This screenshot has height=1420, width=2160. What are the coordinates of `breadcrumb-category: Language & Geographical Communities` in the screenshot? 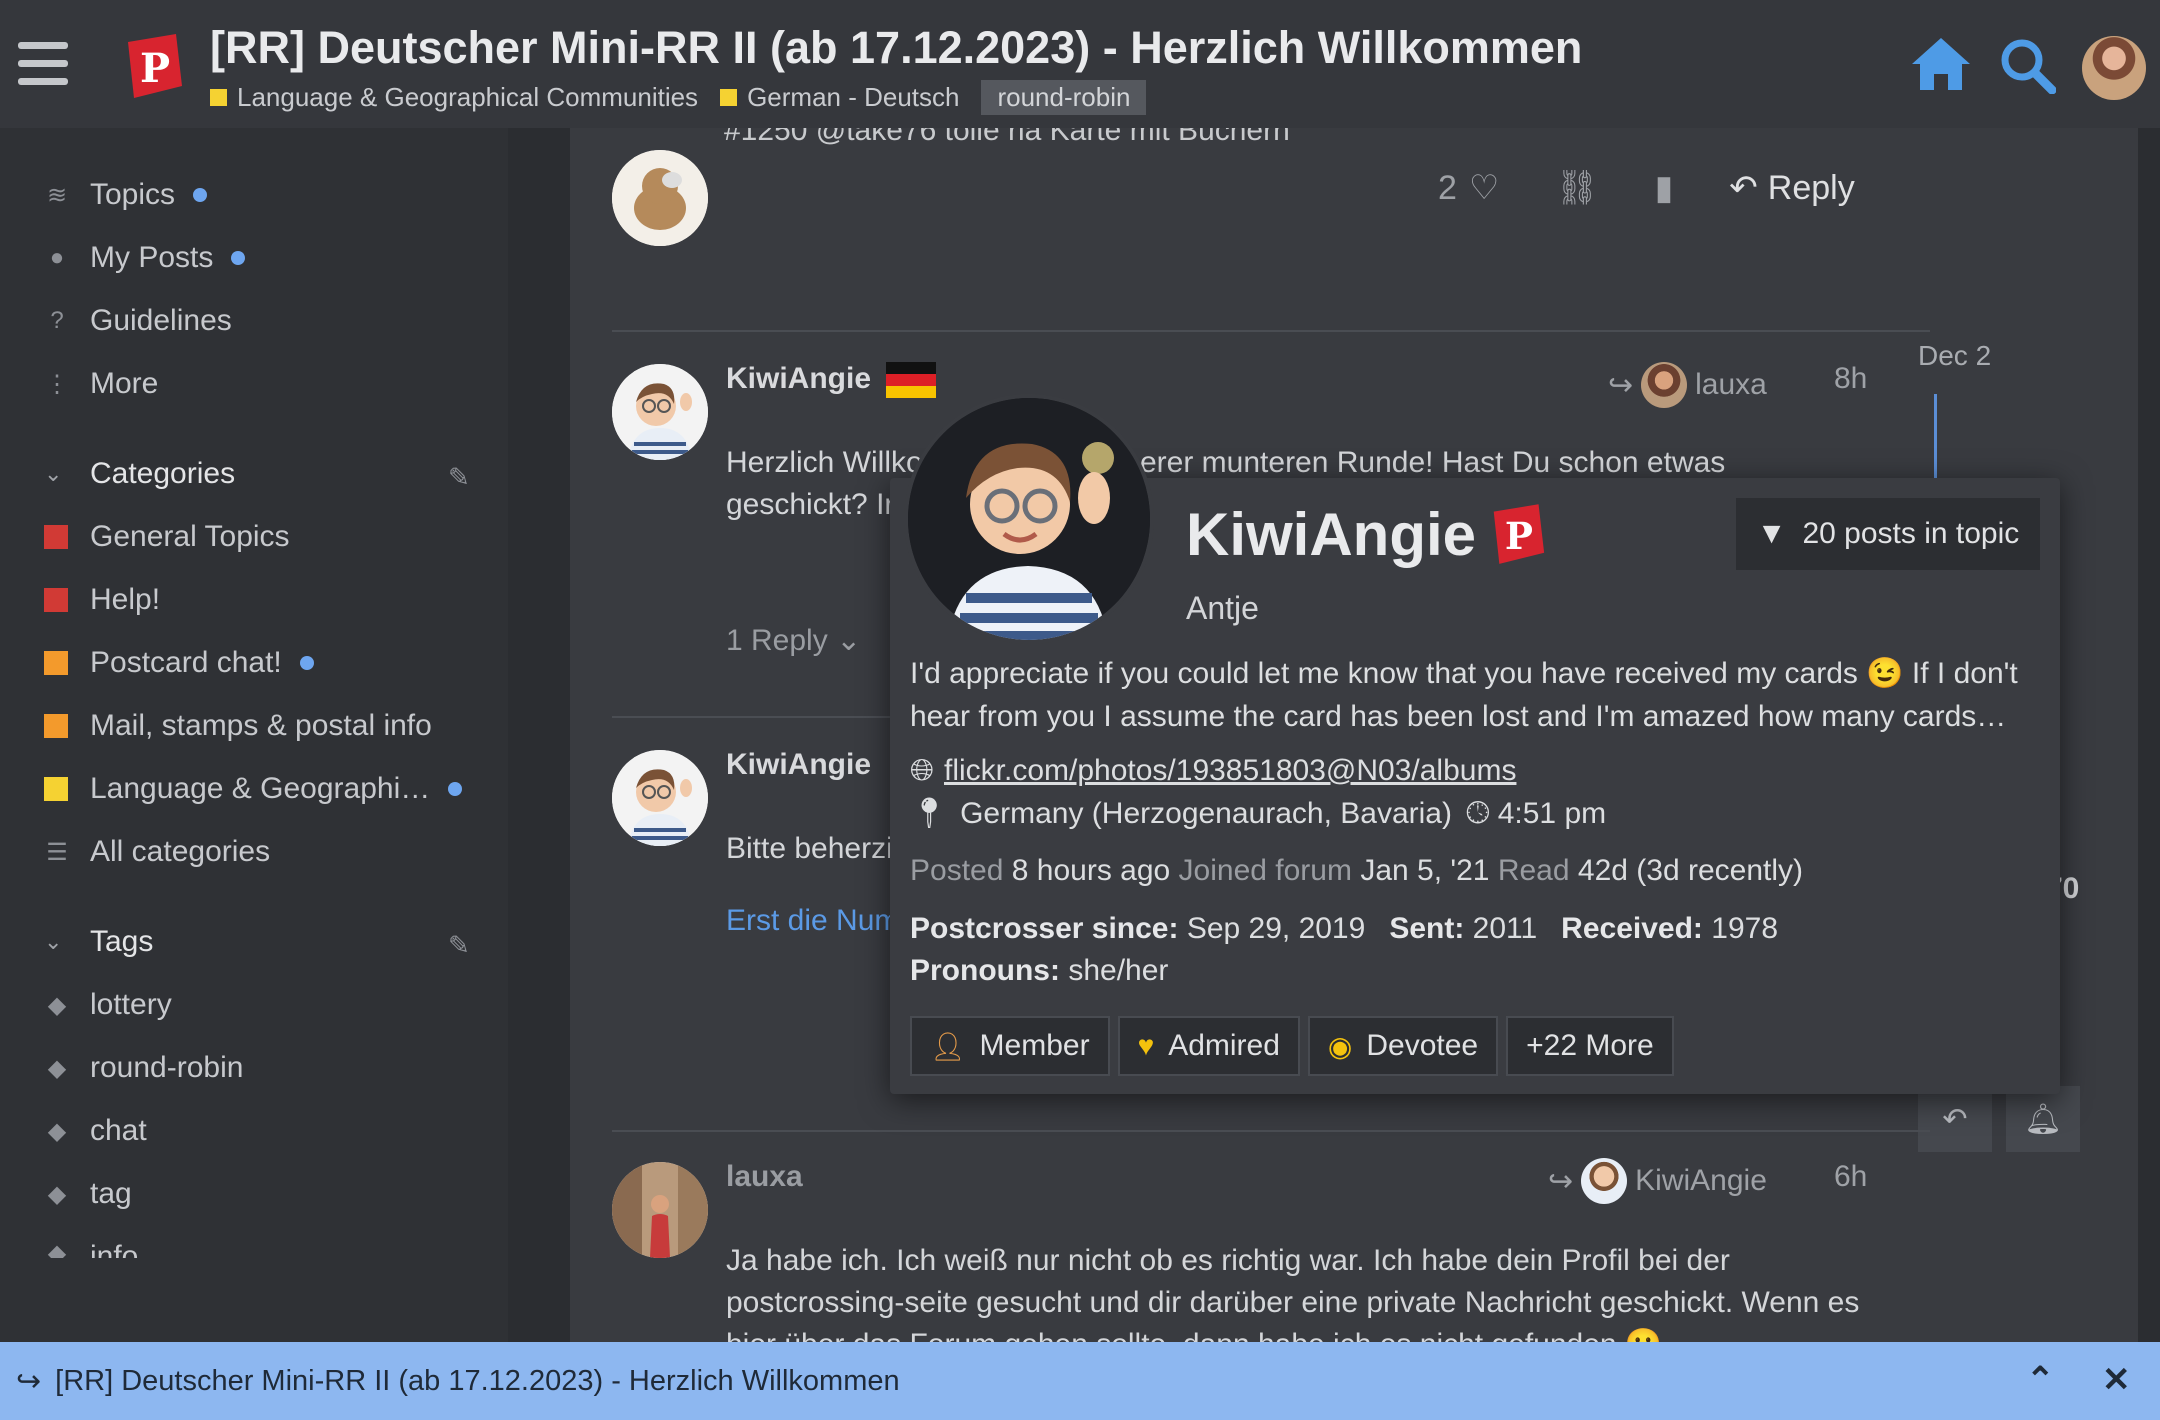 It's located at (454, 97).